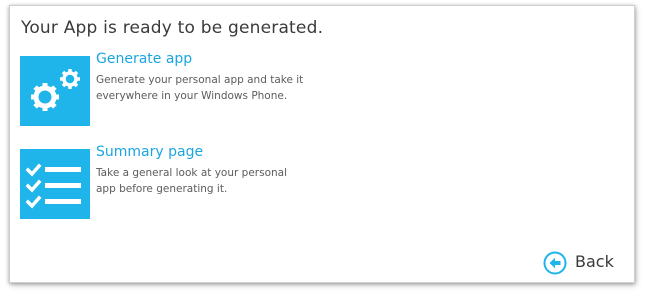  What do you see at coordinates (172, 28) in the screenshot?
I see `dialog-title: Your App is ready to be generated.` at bounding box center [172, 28].